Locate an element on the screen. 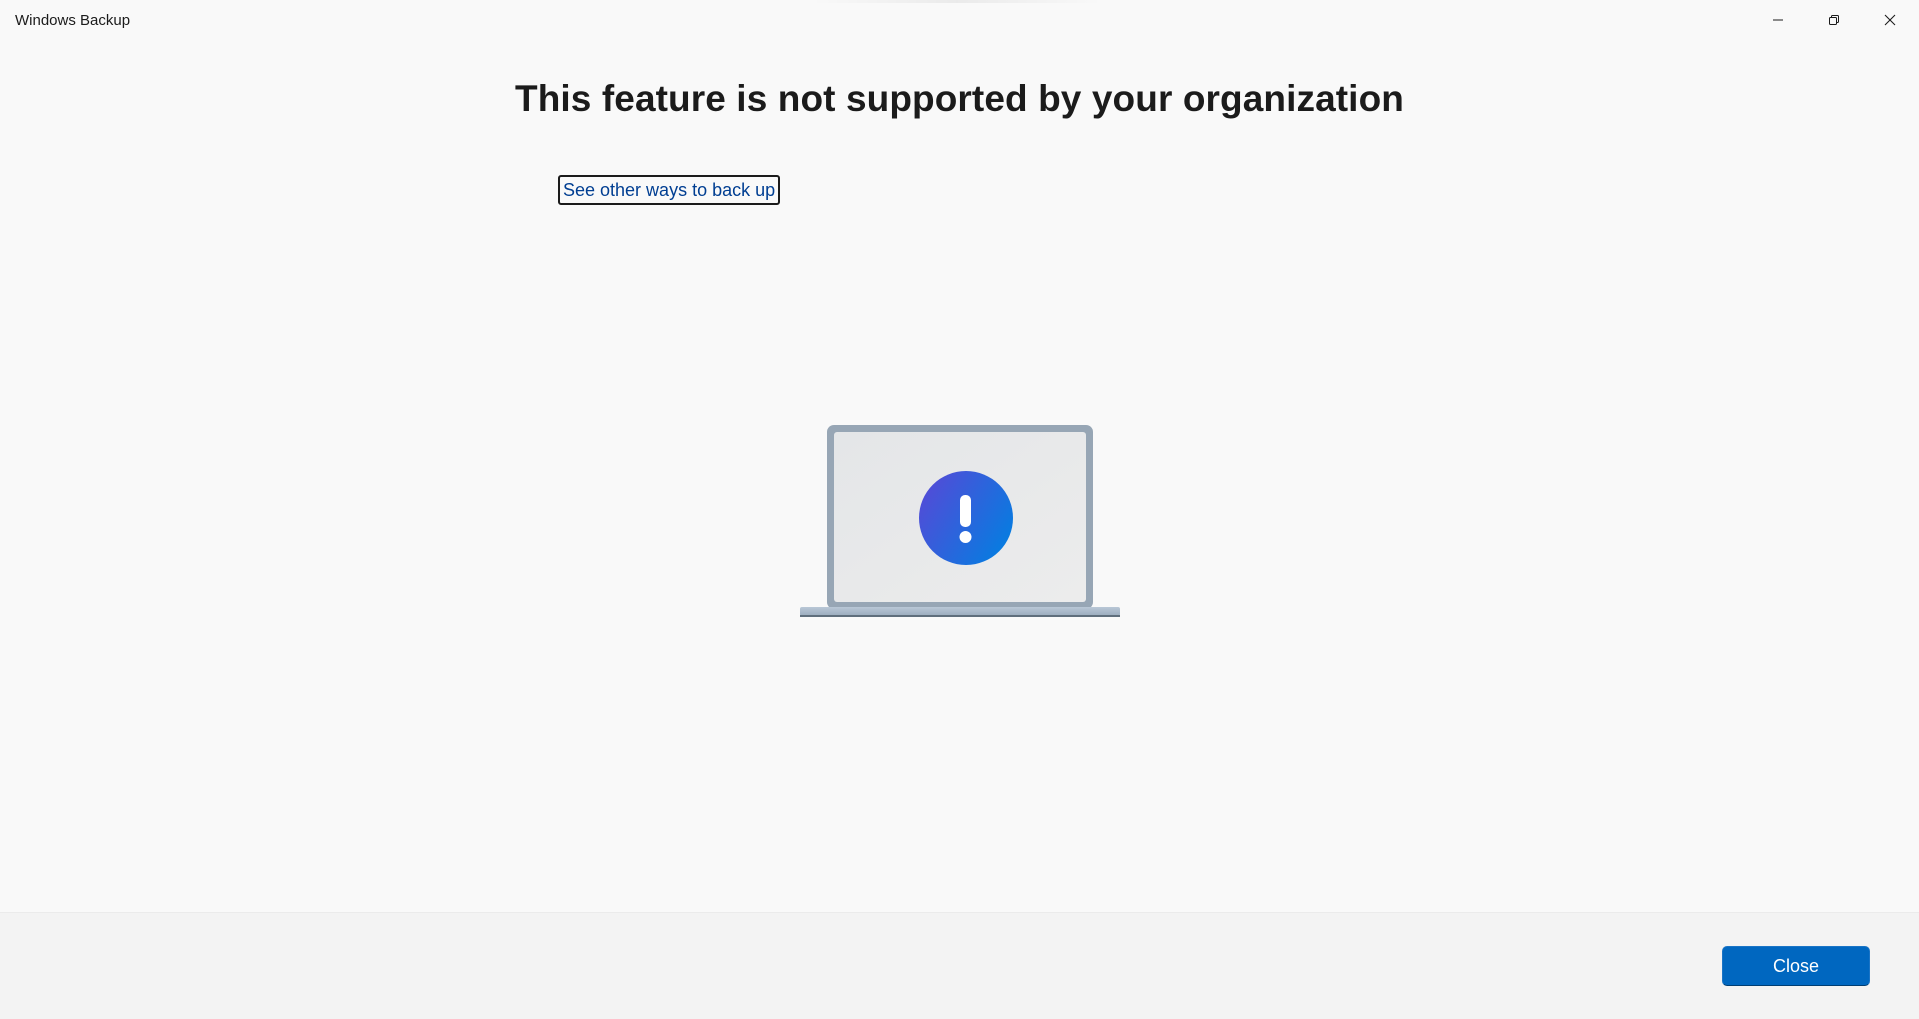  close-window-button is located at coordinates (1890, 20).